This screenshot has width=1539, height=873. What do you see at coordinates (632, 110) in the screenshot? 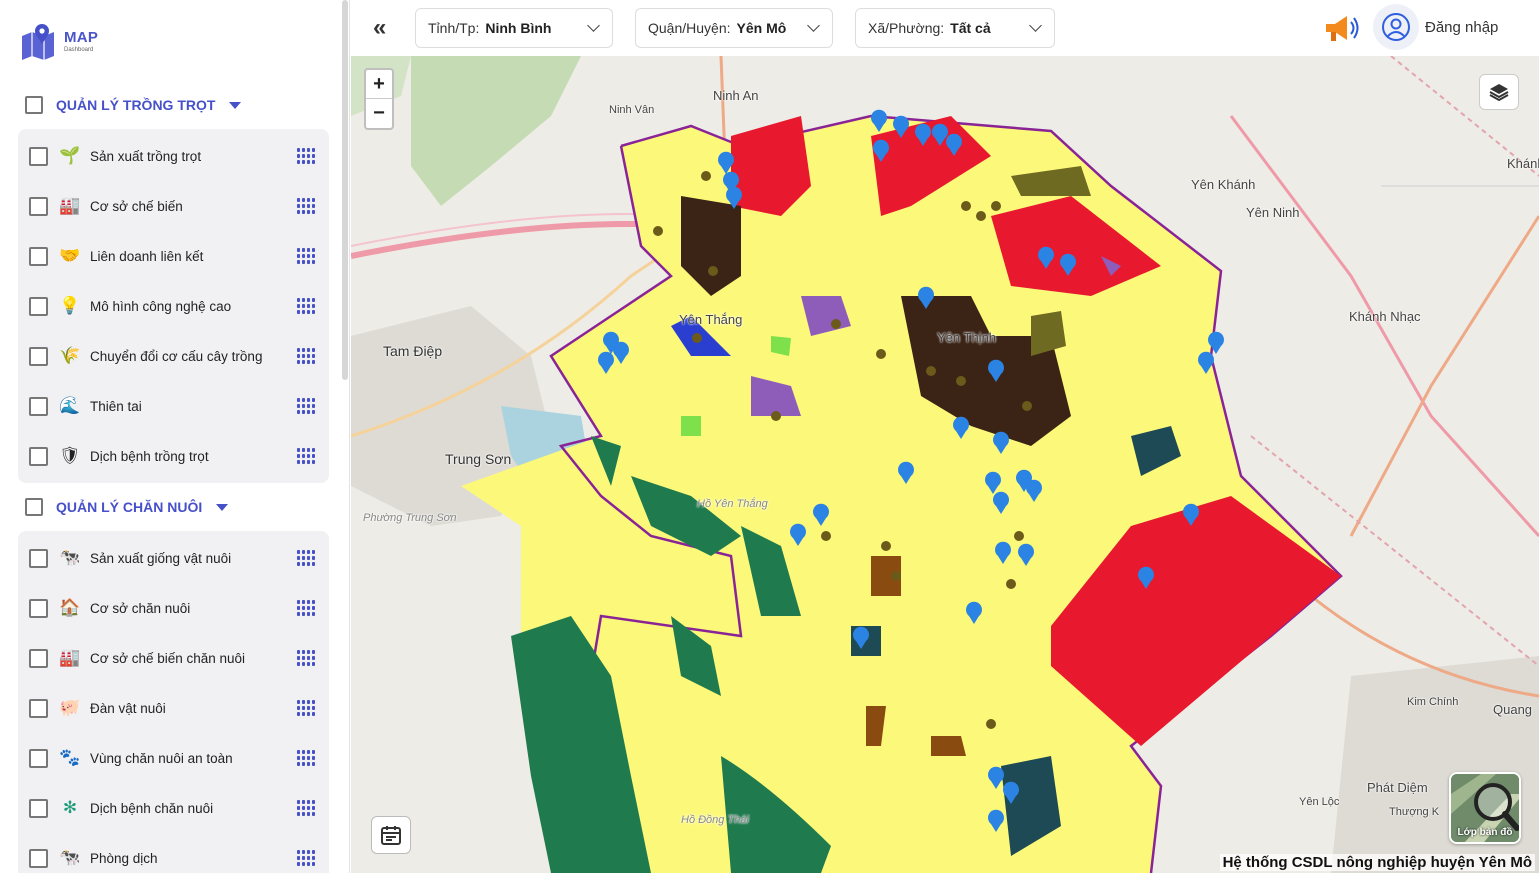
I see `place-label: Ninh Vân` at bounding box center [632, 110].